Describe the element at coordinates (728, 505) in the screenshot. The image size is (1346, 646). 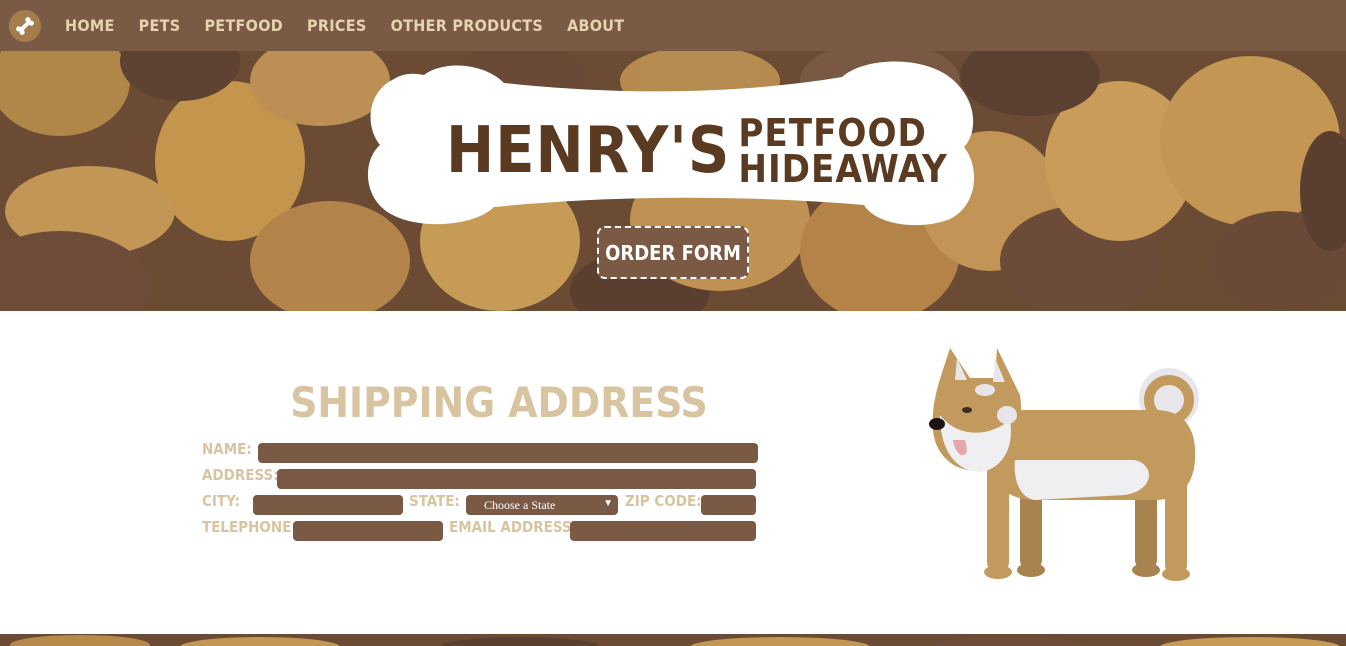
I see `zip-input` at that location.